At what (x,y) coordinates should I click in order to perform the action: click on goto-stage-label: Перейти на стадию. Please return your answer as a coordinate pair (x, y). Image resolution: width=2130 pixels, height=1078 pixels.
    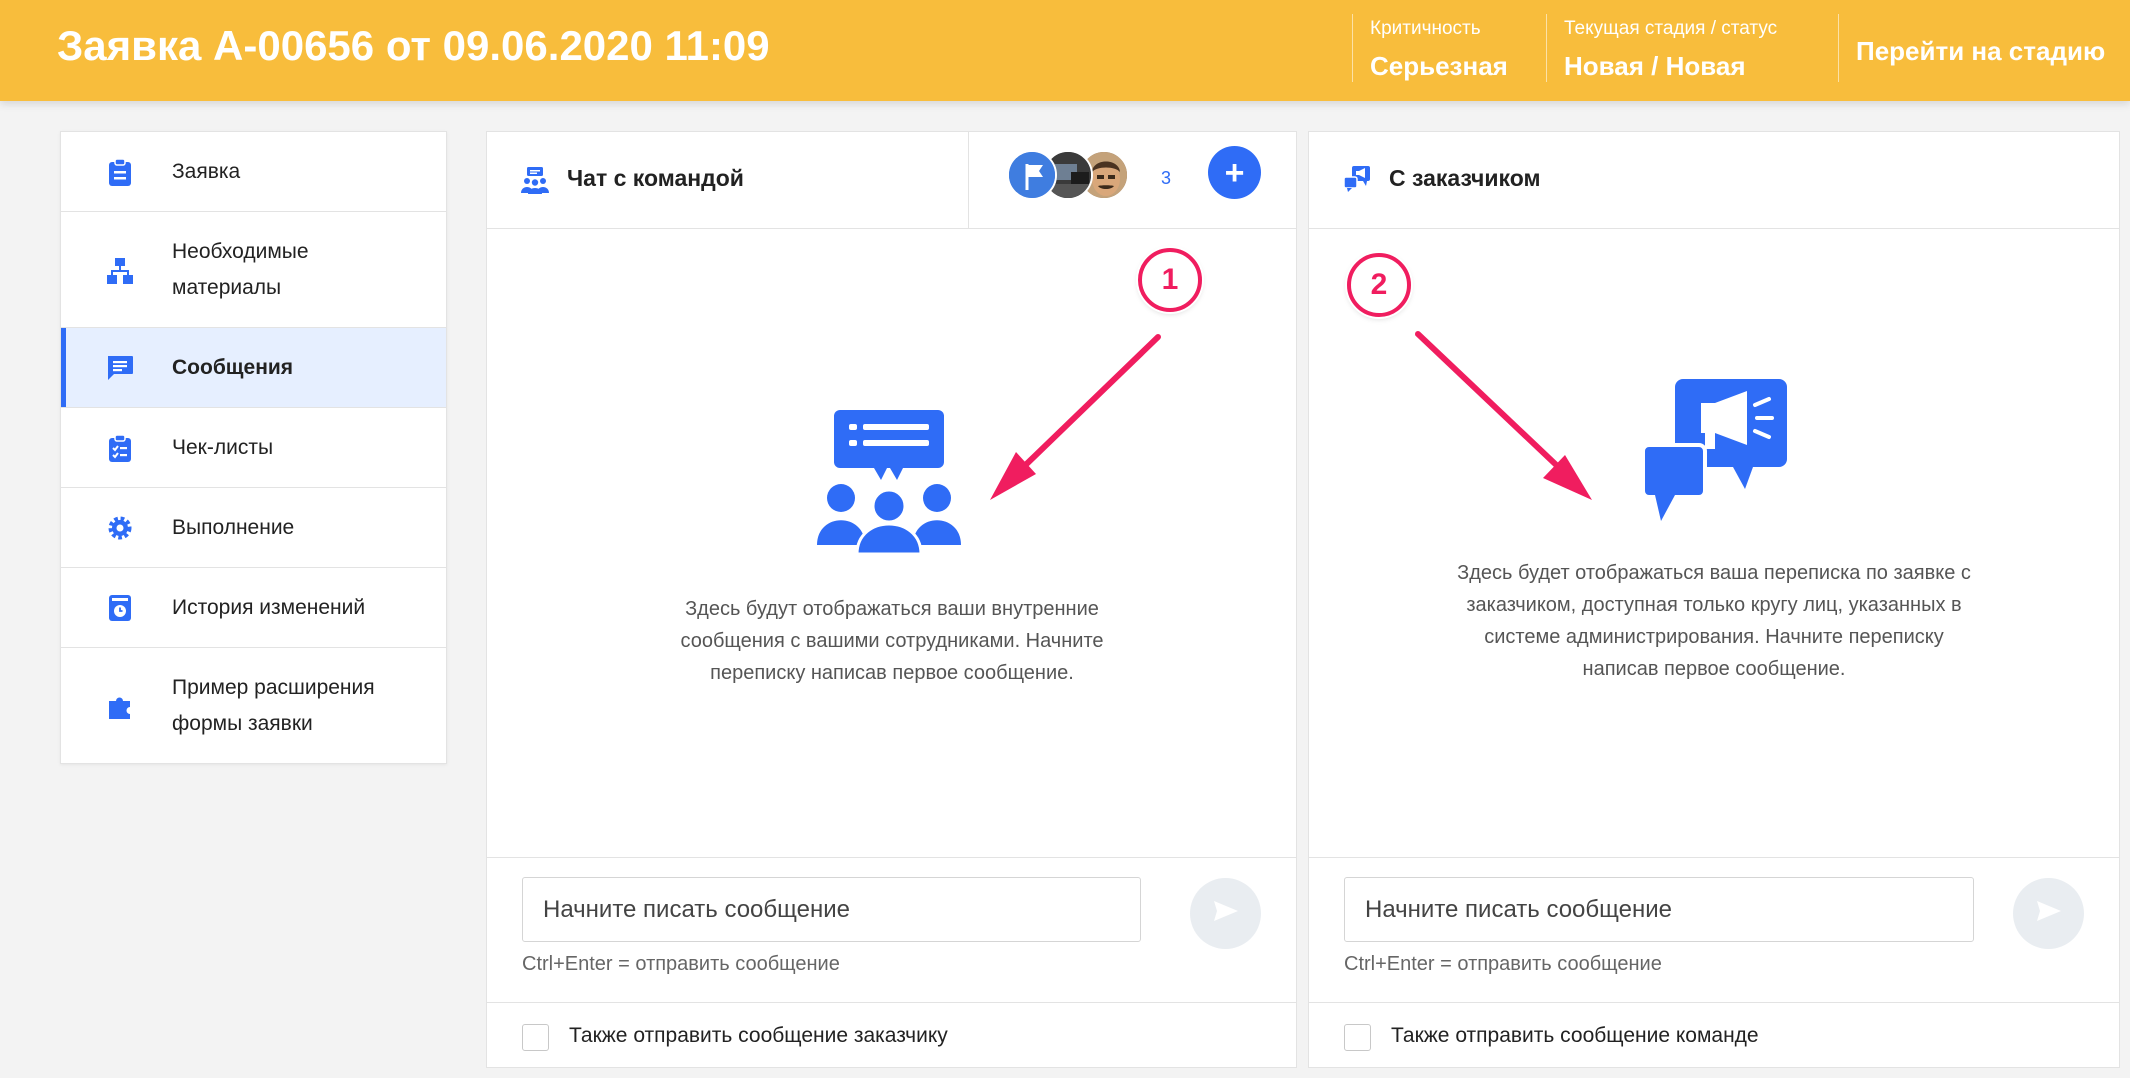
    Looking at the image, I should click on (1981, 51).